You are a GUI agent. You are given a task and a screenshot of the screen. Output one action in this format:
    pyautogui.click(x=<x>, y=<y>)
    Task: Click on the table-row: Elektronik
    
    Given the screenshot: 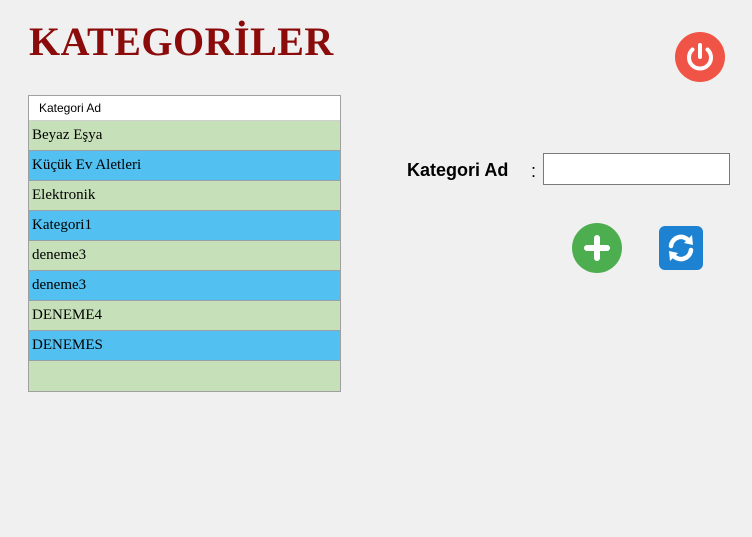 What is the action you would take?
    pyautogui.click(x=184, y=196)
    